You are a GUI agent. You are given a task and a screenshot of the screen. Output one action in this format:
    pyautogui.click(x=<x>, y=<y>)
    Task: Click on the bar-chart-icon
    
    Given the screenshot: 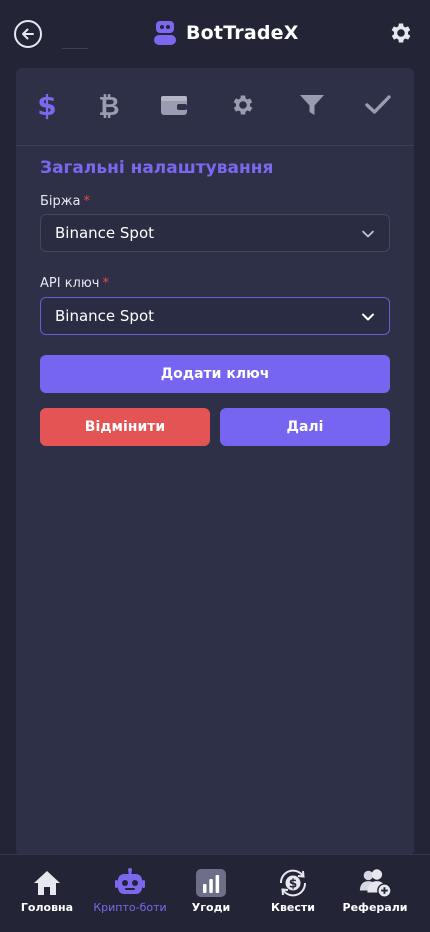 What is the action you would take?
    pyautogui.click(x=211, y=883)
    